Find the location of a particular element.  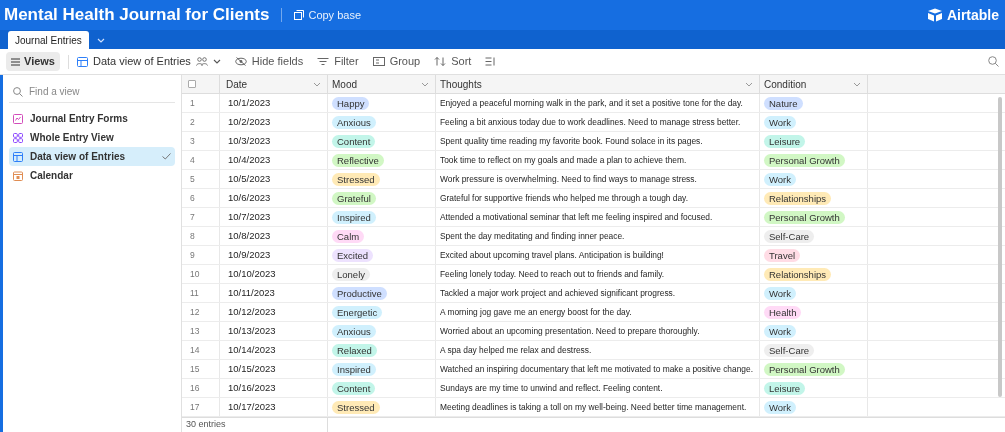

tag: Content is located at coordinates (354, 388).